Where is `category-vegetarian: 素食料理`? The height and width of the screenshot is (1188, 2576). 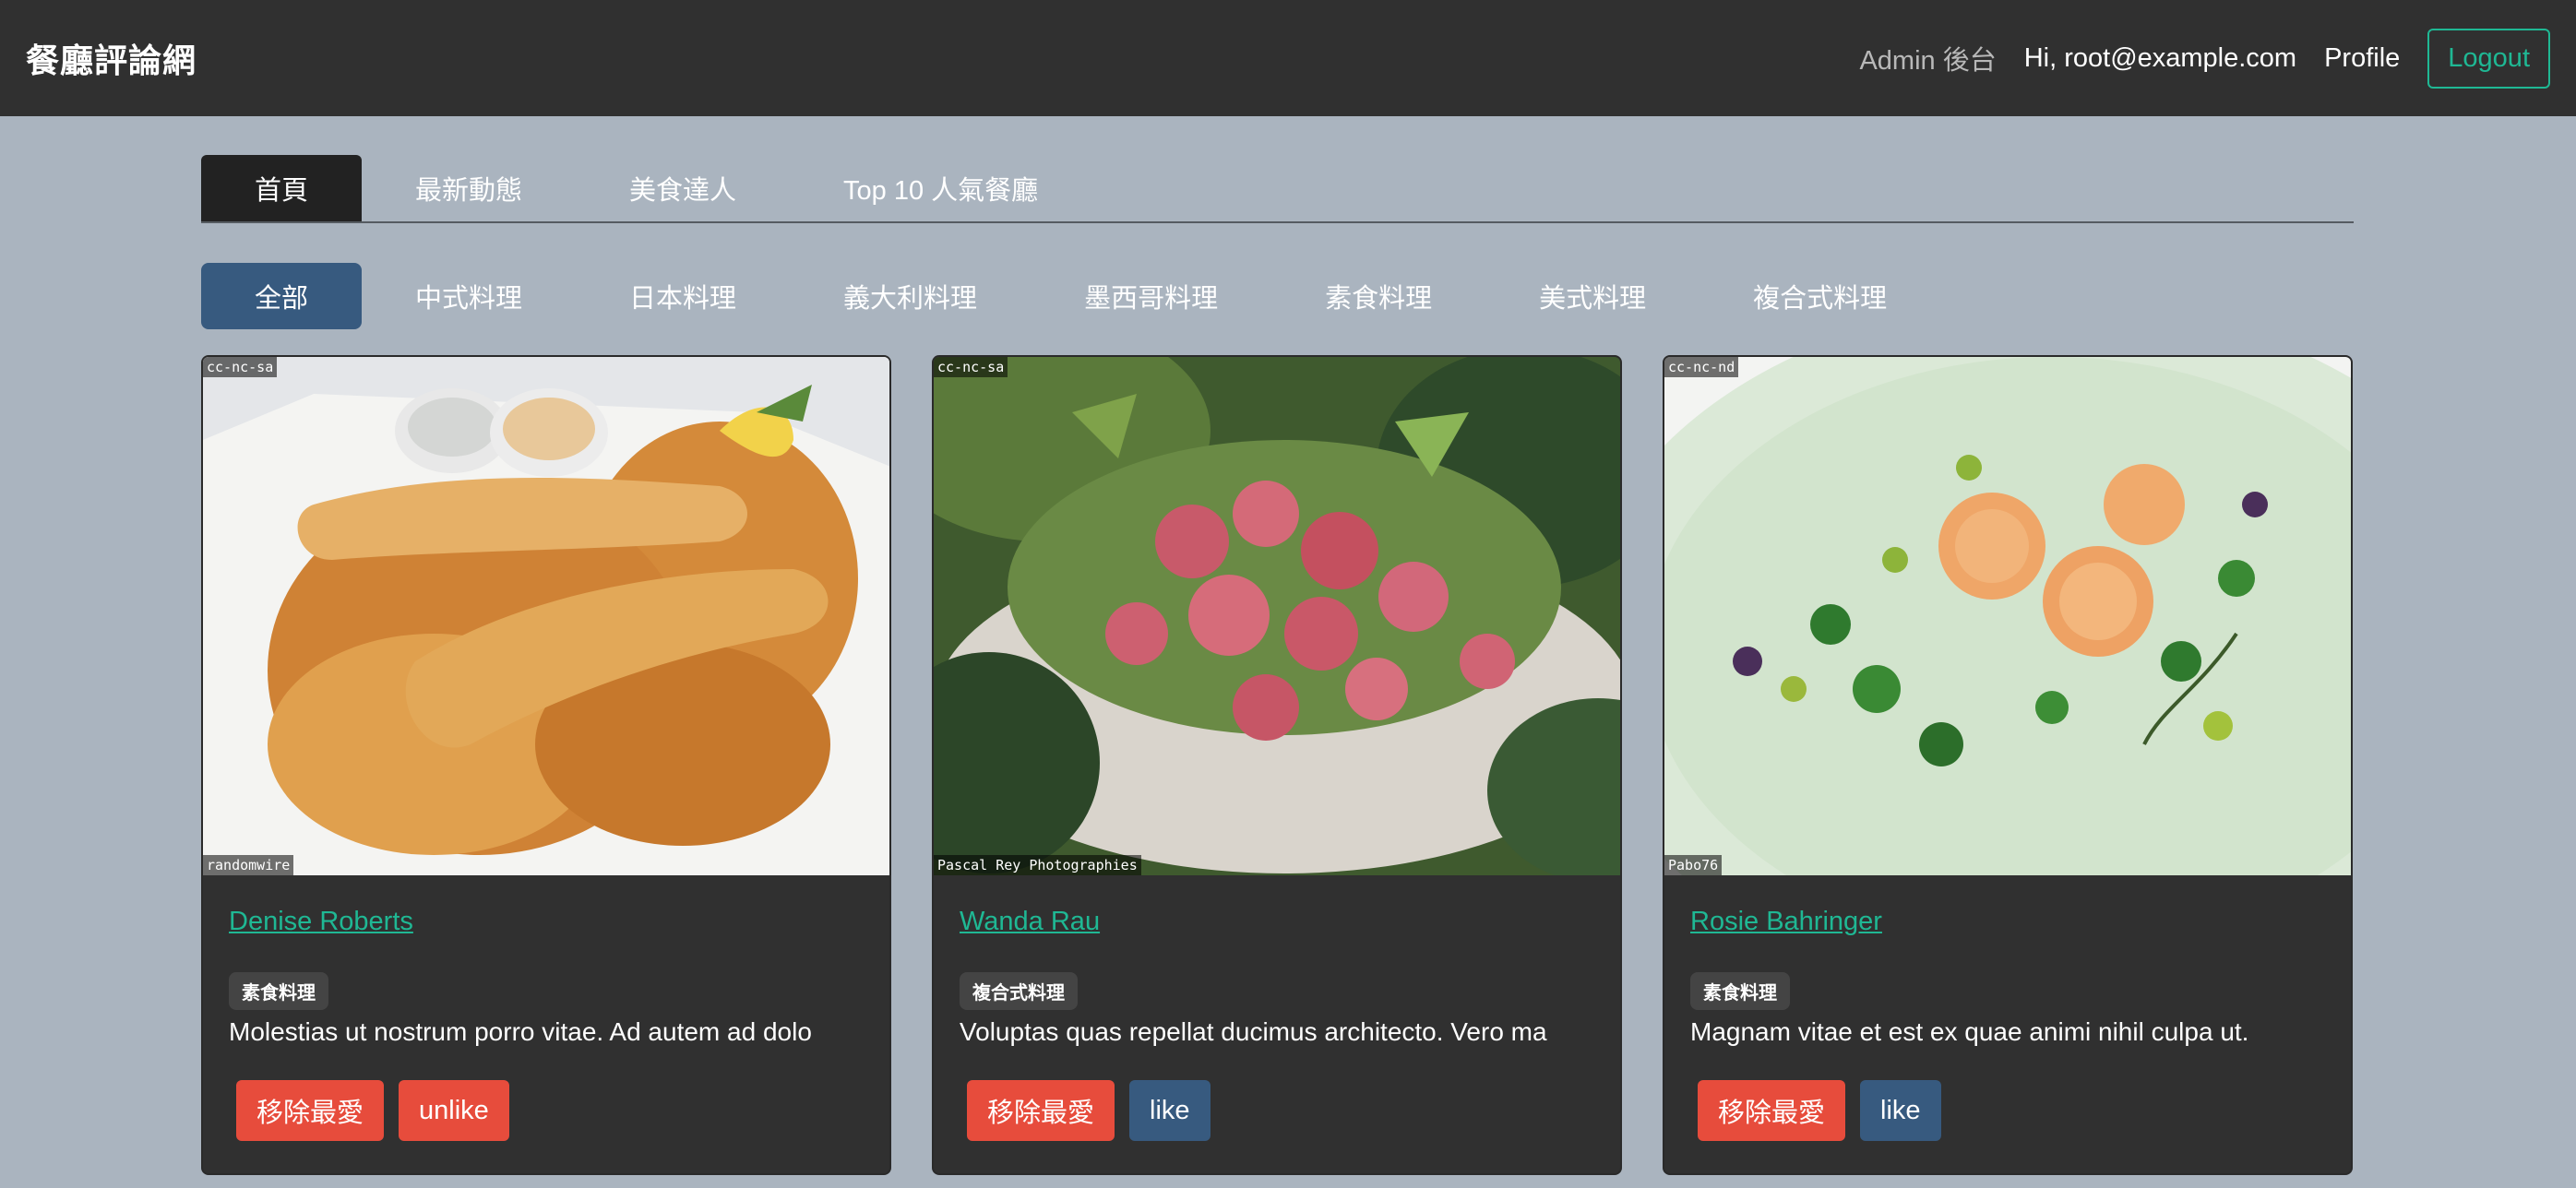 category-vegetarian: 素食料理 is located at coordinates (1378, 296).